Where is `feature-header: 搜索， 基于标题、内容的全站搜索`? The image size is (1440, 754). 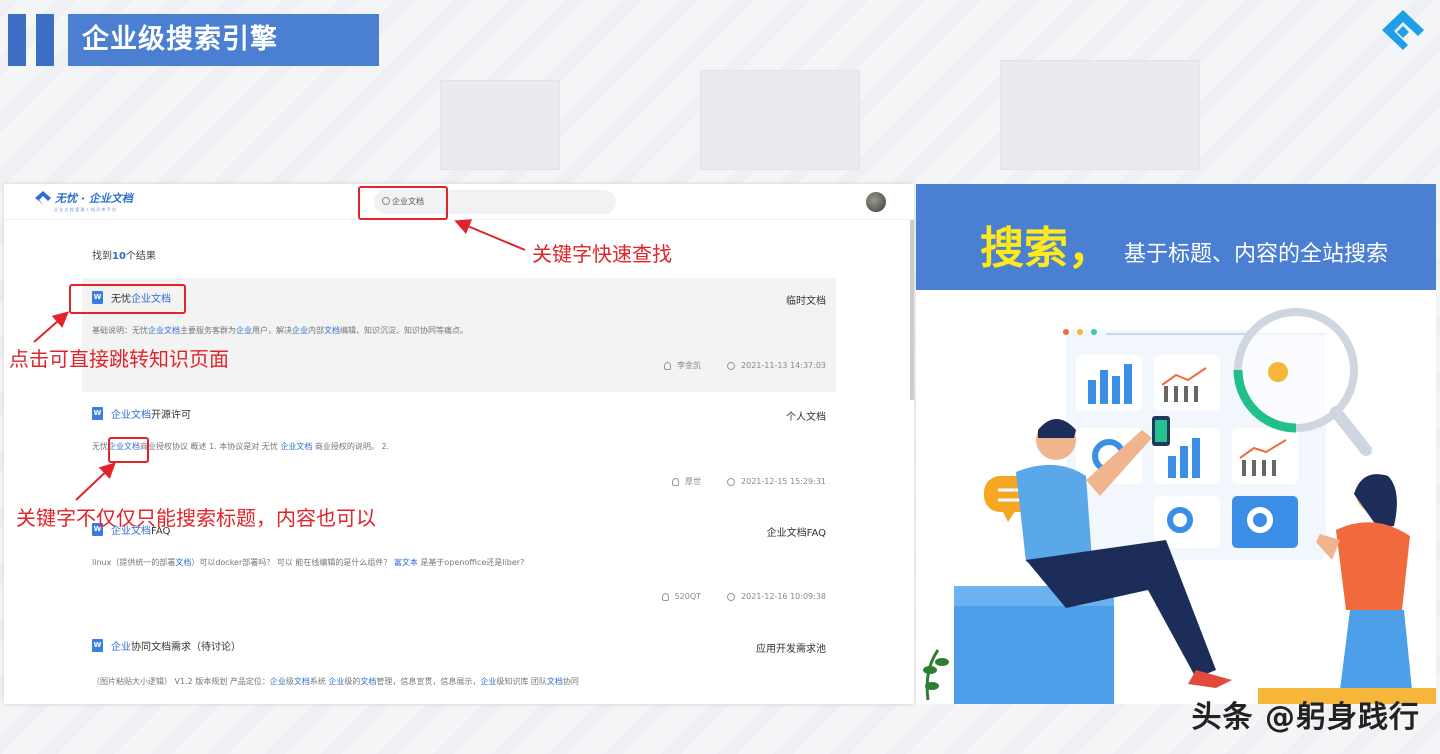 feature-header: 搜索， 基于标题、内容的全站搜索 is located at coordinates (1176, 237).